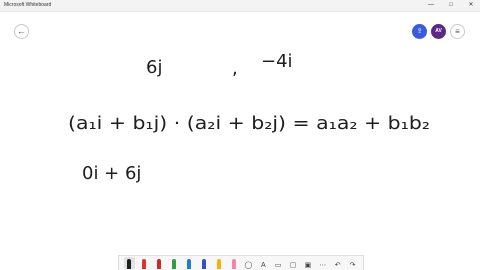 The image size is (480, 270). I want to click on highlighter-icon, so click(218, 264).